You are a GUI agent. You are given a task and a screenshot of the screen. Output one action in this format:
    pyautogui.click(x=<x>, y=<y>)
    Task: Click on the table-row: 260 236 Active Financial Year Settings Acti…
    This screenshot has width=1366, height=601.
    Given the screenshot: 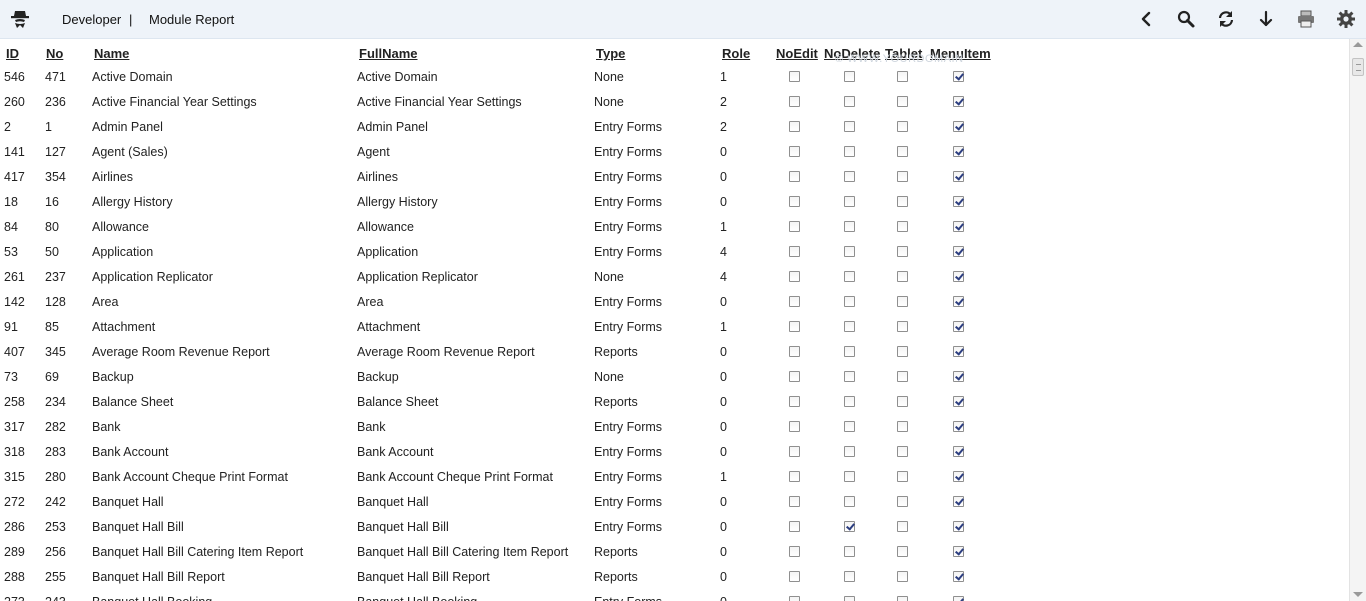 What is the action you would take?
    pyautogui.click(x=674, y=102)
    